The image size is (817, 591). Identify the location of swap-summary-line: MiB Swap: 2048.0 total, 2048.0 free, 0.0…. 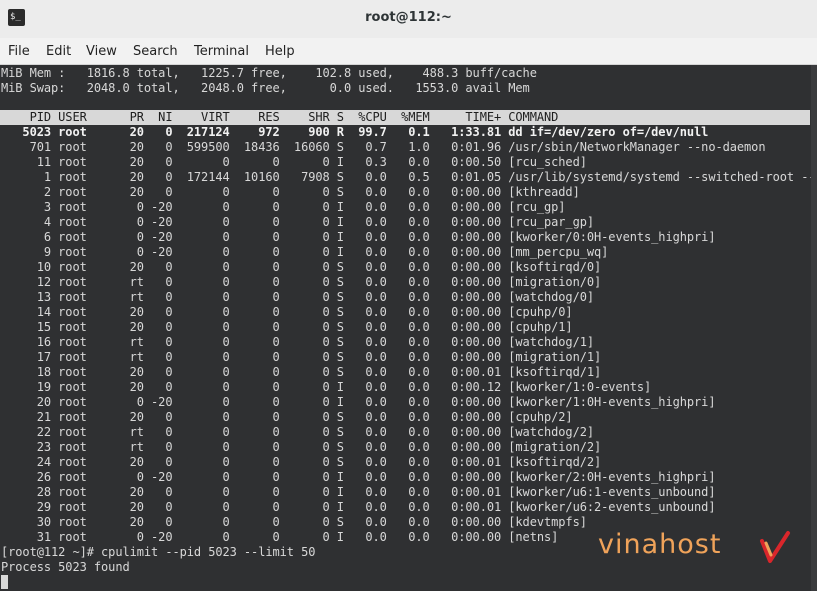
(265, 88).